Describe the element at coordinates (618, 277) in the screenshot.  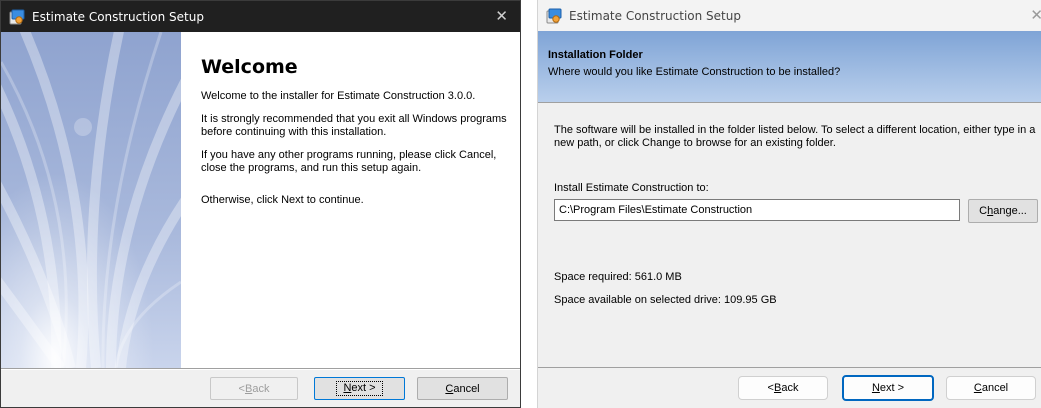
I see `space-required-text: Space required: 561.0 MB` at that location.